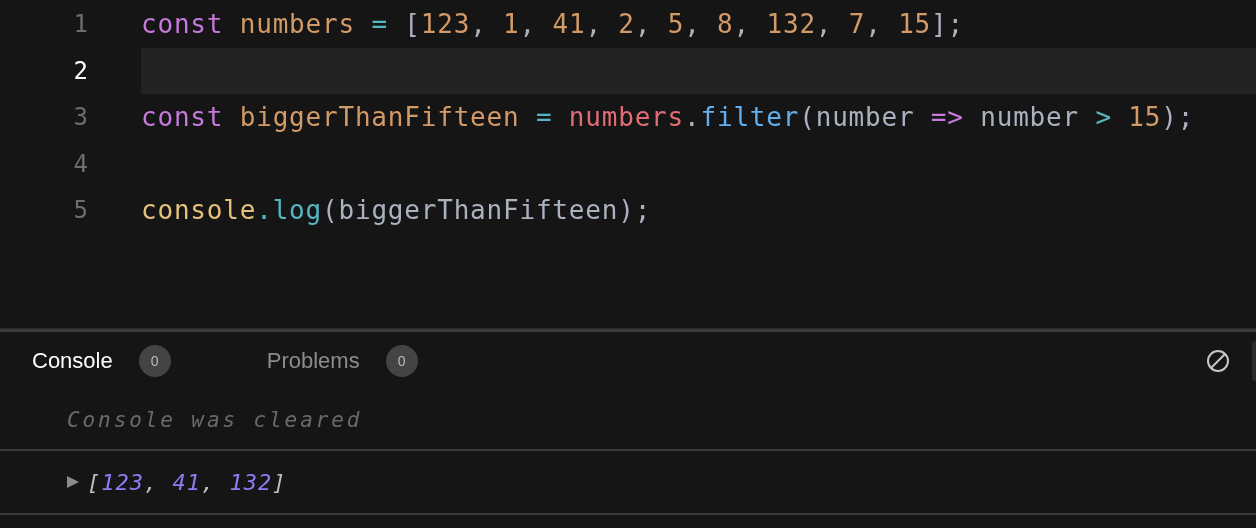  Describe the element at coordinates (80, 163) in the screenshot. I see `line-number: 4` at that location.